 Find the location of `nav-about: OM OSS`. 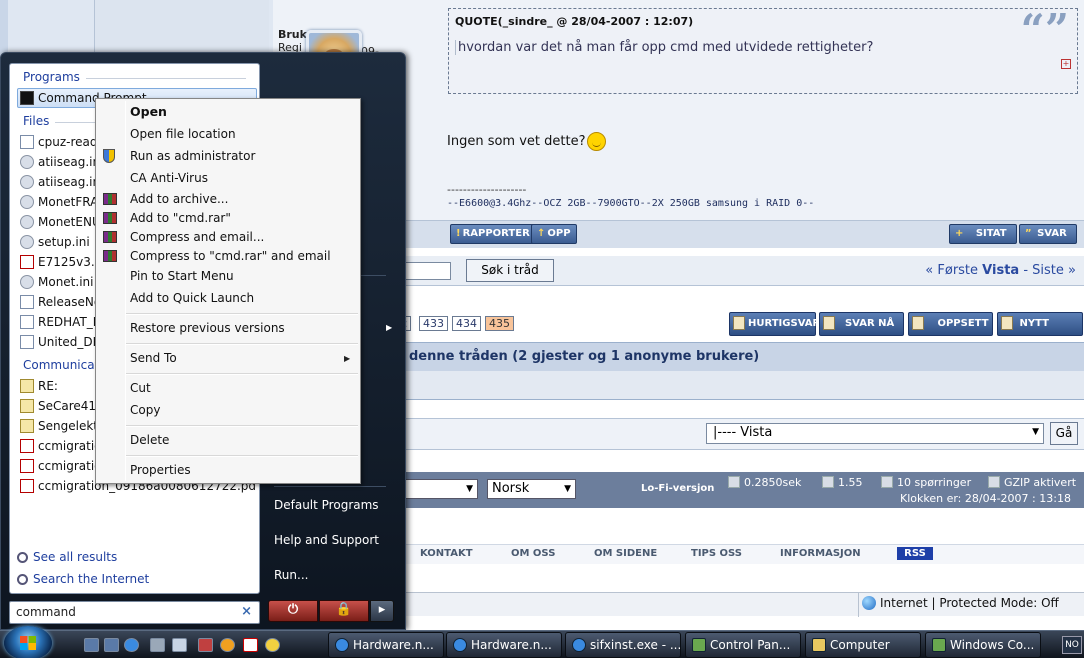

nav-about: OM OSS is located at coordinates (533, 553).